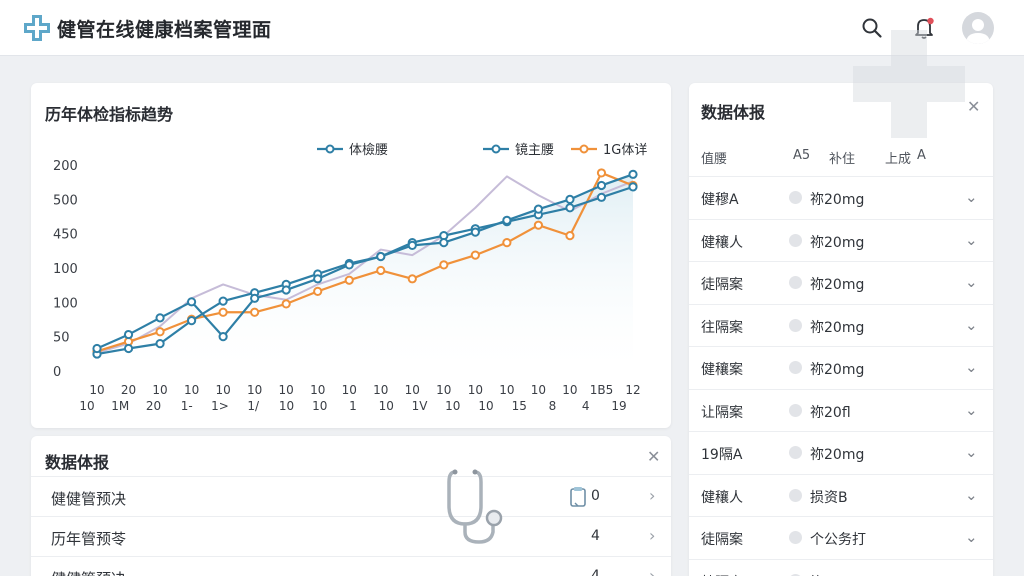 The width and height of the screenshot is (1024, 576). I want to click on bell-icon, so click(924, 28).